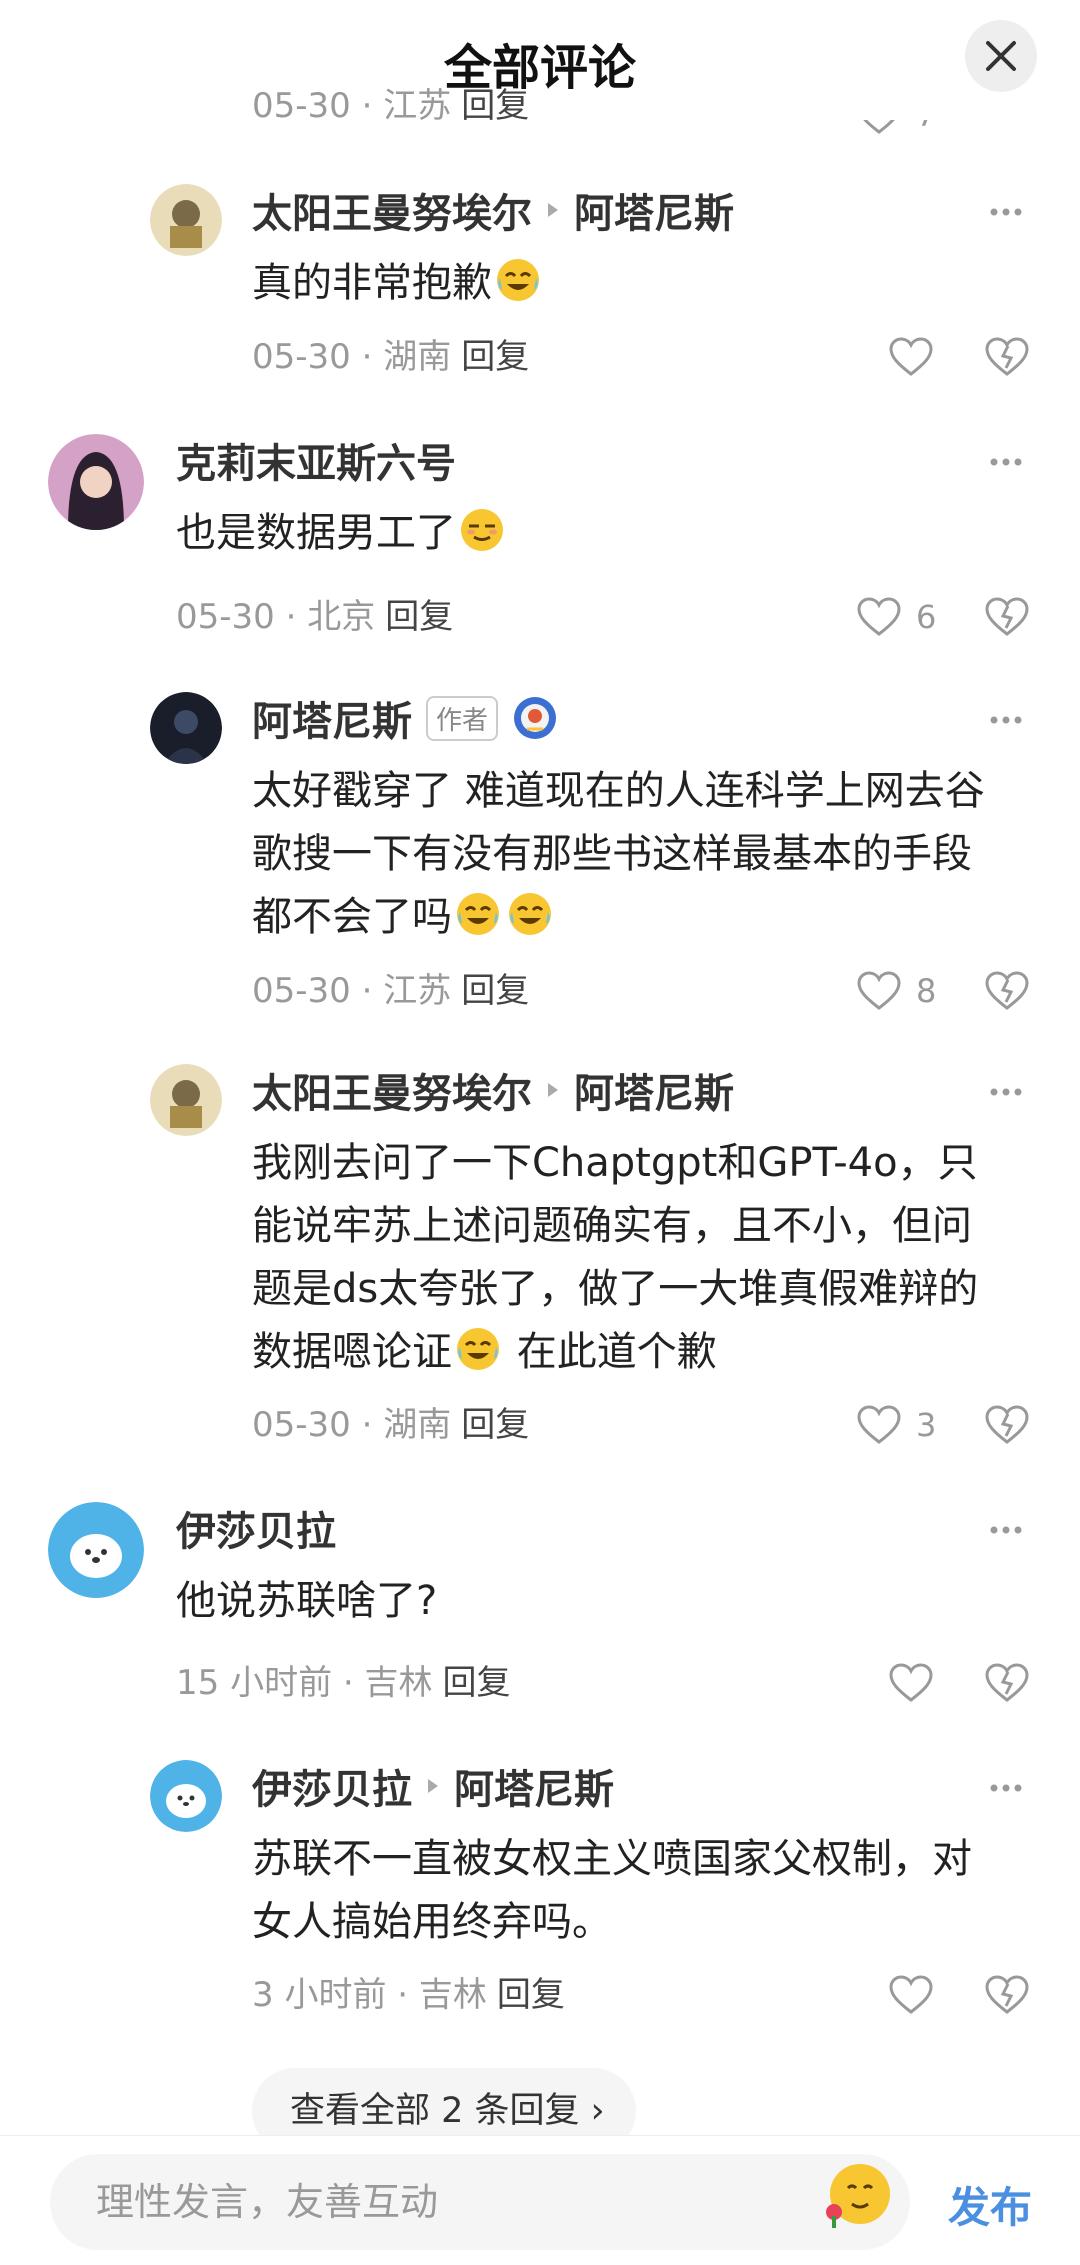 This screenshot has width=1080, height=2265. I want to click on comment-text-line: 苏联不一直被女权主义喷国家父权制，对, so click(612, 1859).